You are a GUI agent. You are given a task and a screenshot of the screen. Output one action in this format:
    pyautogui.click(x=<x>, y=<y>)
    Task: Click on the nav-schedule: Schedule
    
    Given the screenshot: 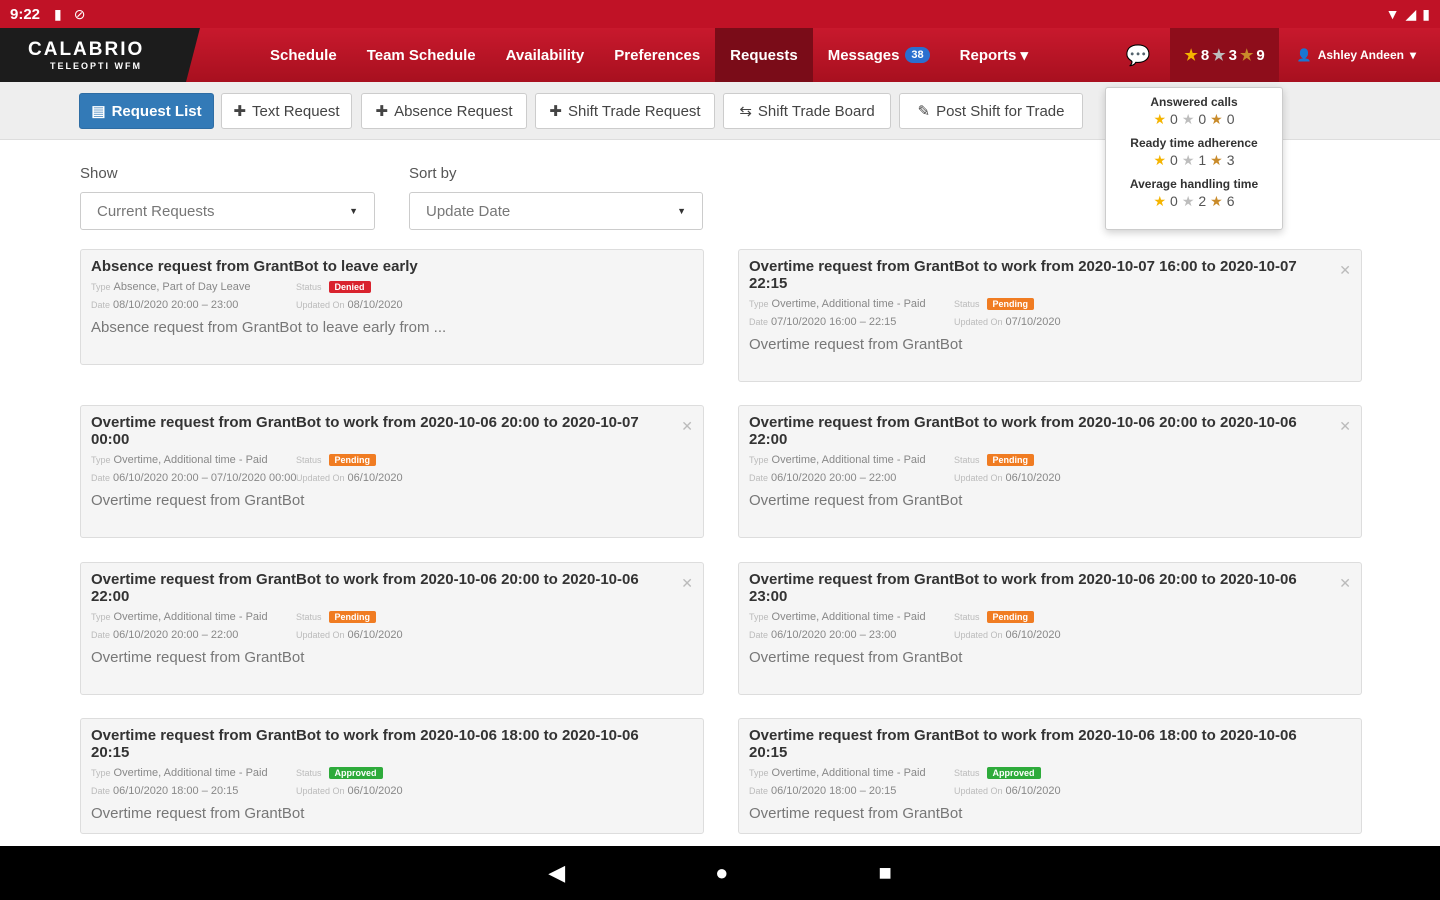 What is the action you would take?
    pyautogui.click(x=303, y=55)
    